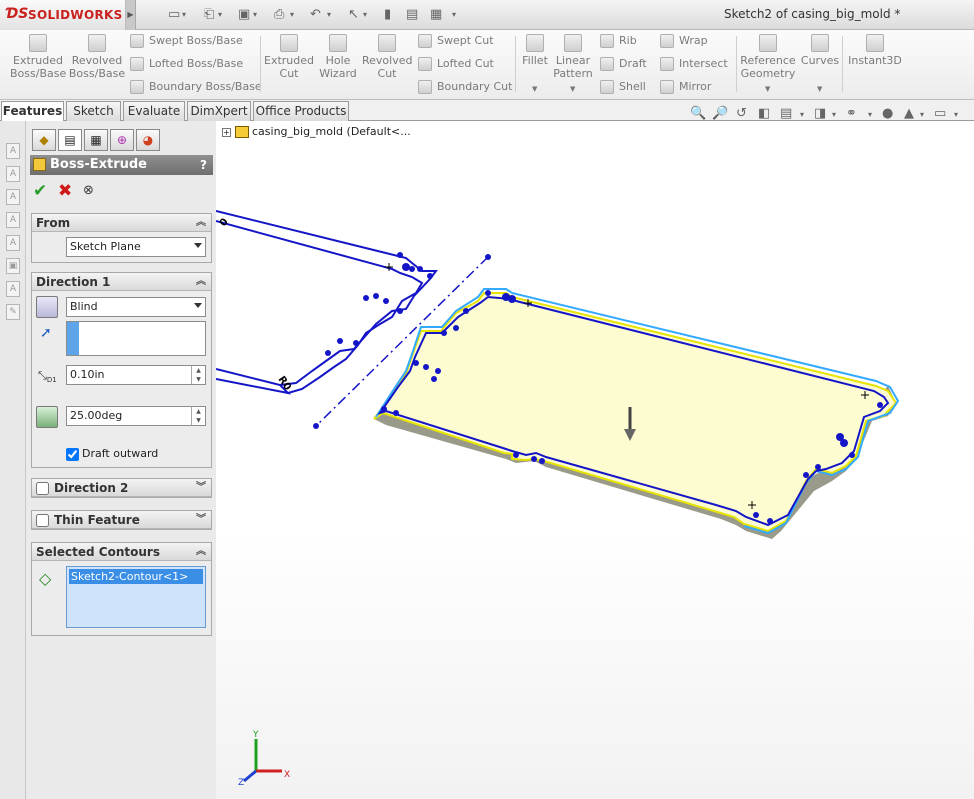 This screenshot has width=974, height=799. Describe the element at coordinates (184, 15) in the screenshot. I see `new-dropdown-icon: ▾` at that location.